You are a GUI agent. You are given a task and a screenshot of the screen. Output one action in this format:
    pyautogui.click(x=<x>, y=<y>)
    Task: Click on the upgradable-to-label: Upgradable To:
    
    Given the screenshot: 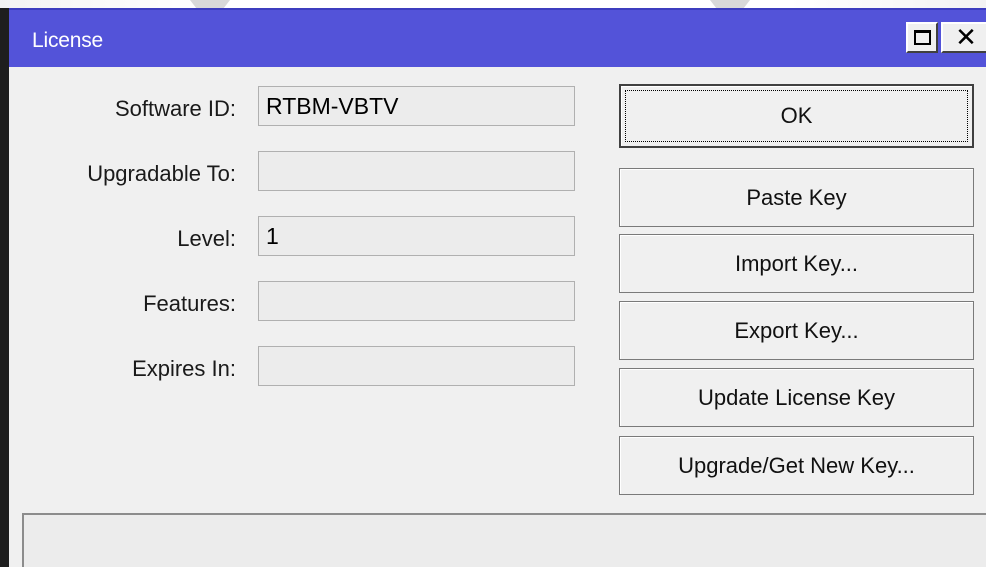 What is the action you would take?
    pyautogui.click(x=161, y=173)
    